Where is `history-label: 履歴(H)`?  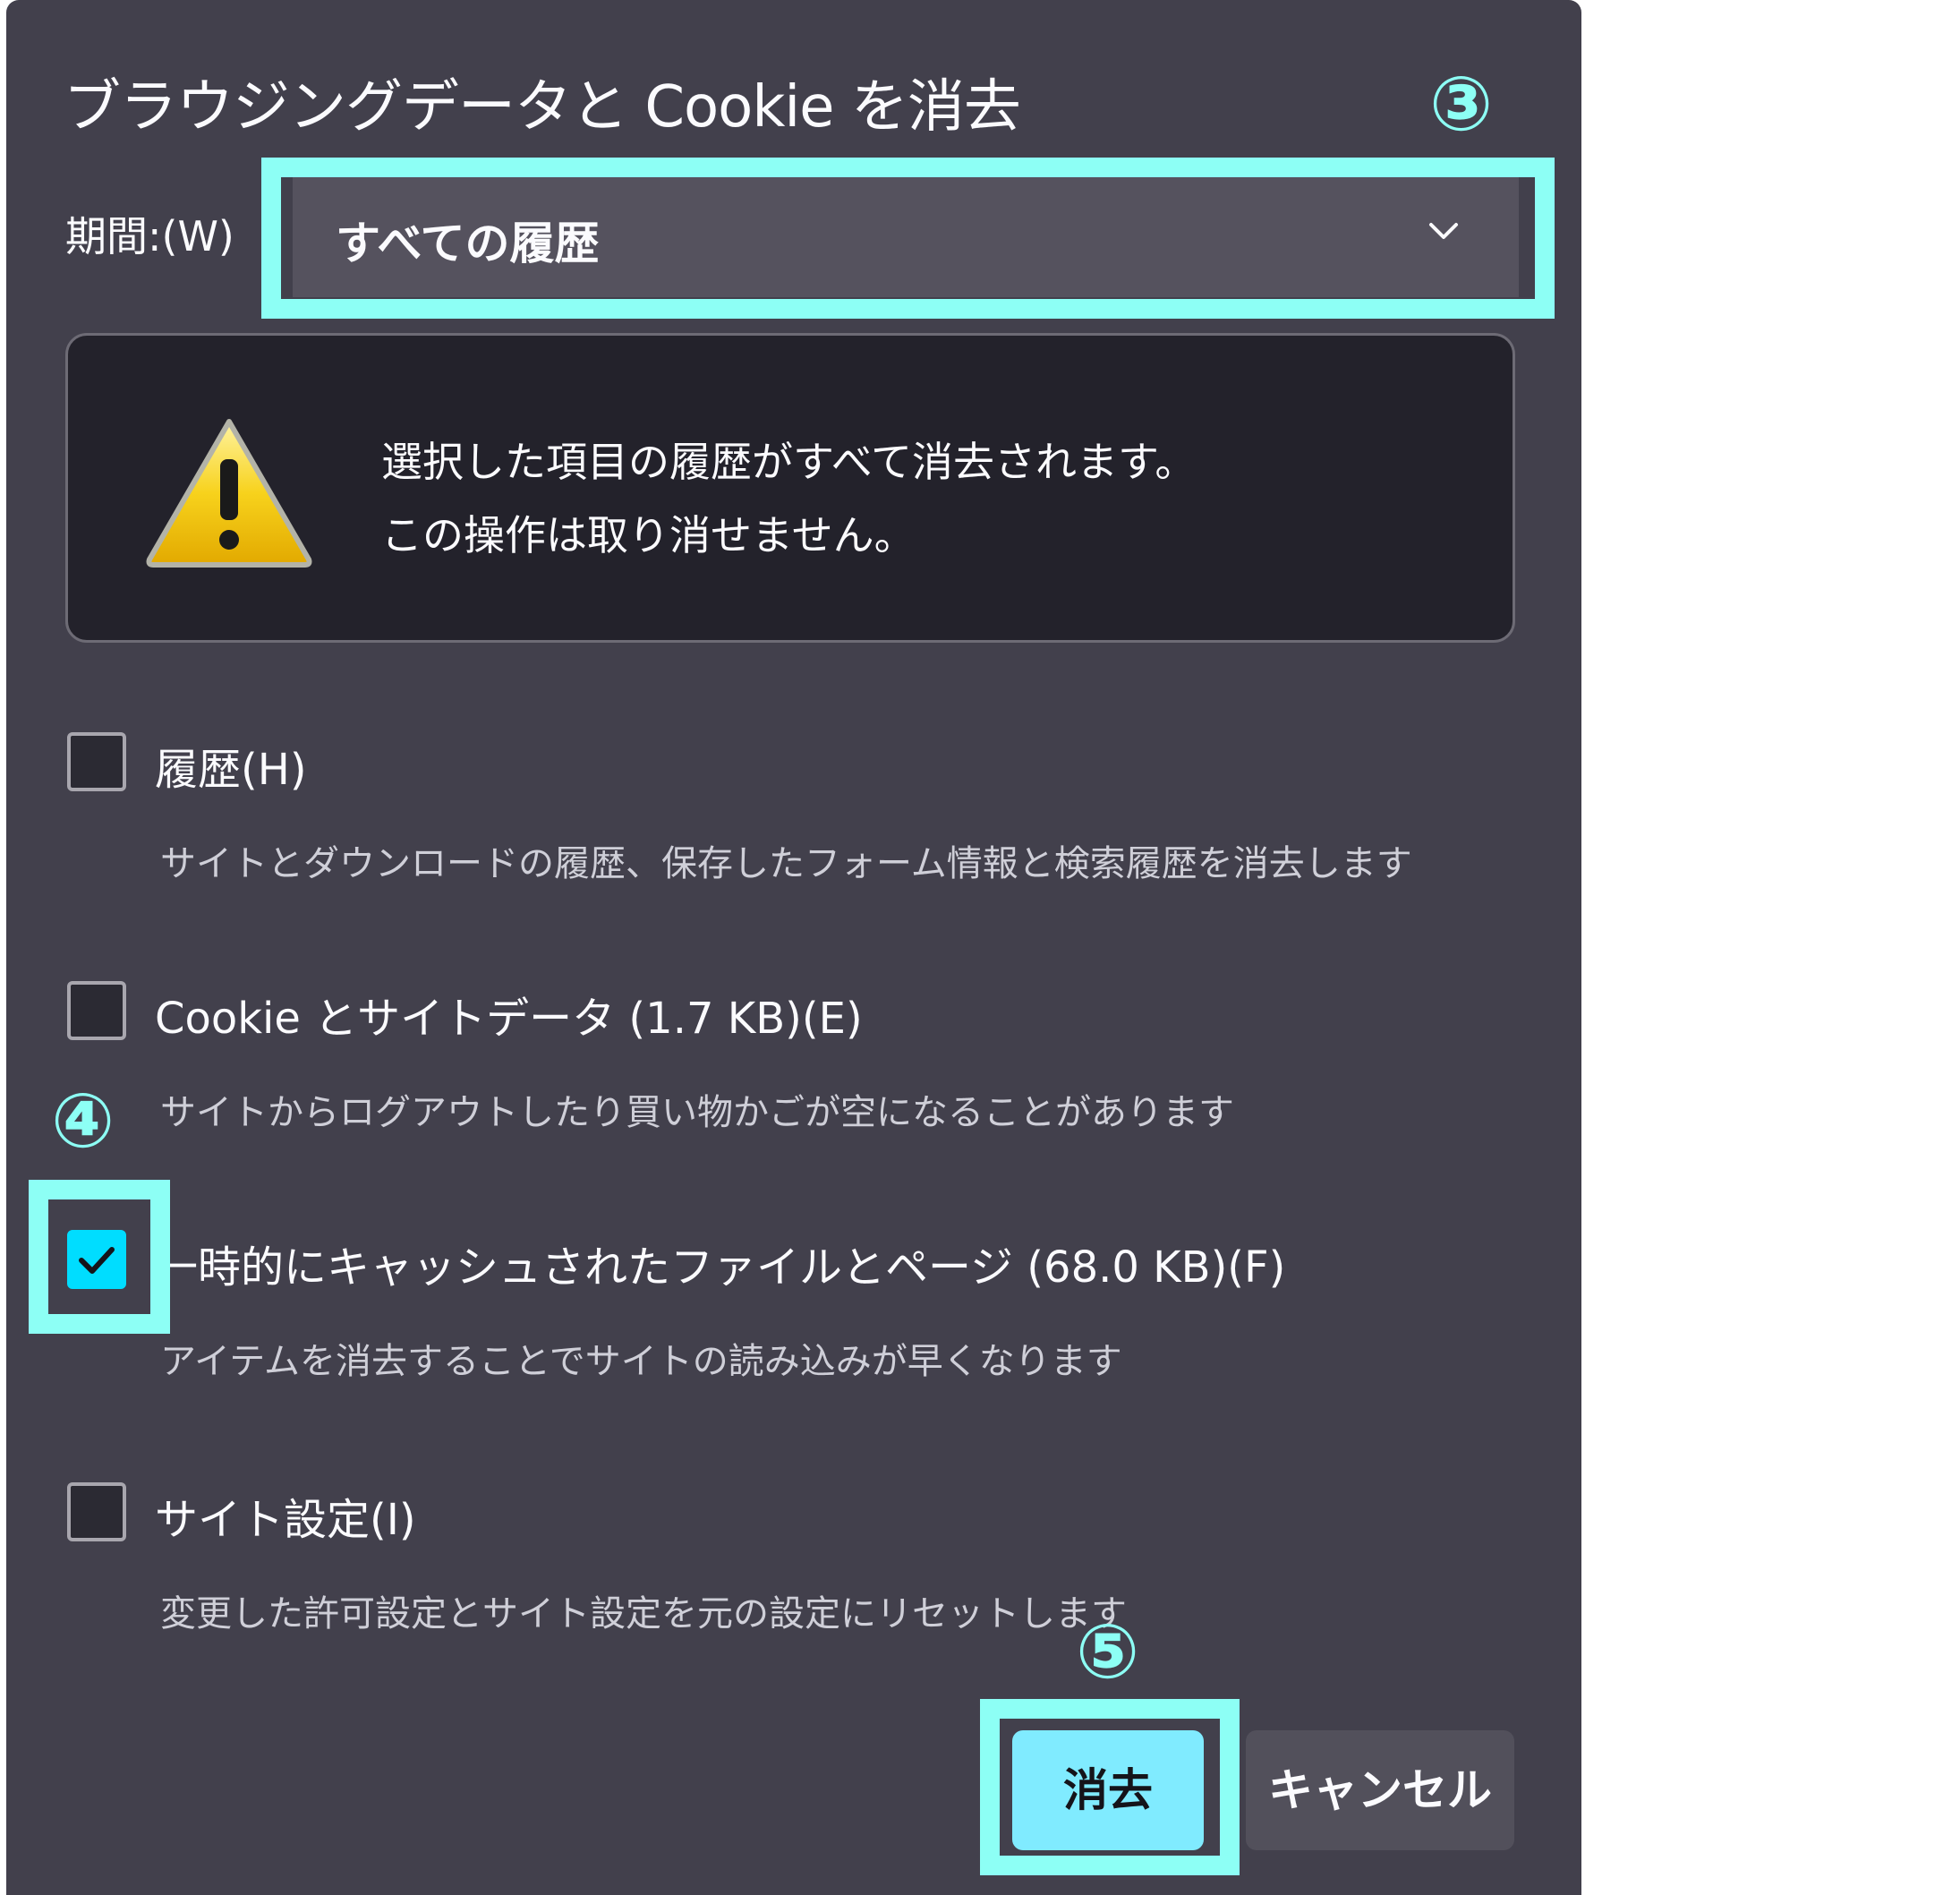 history-label: 履歴(H) is located at coordinates (231, 765).